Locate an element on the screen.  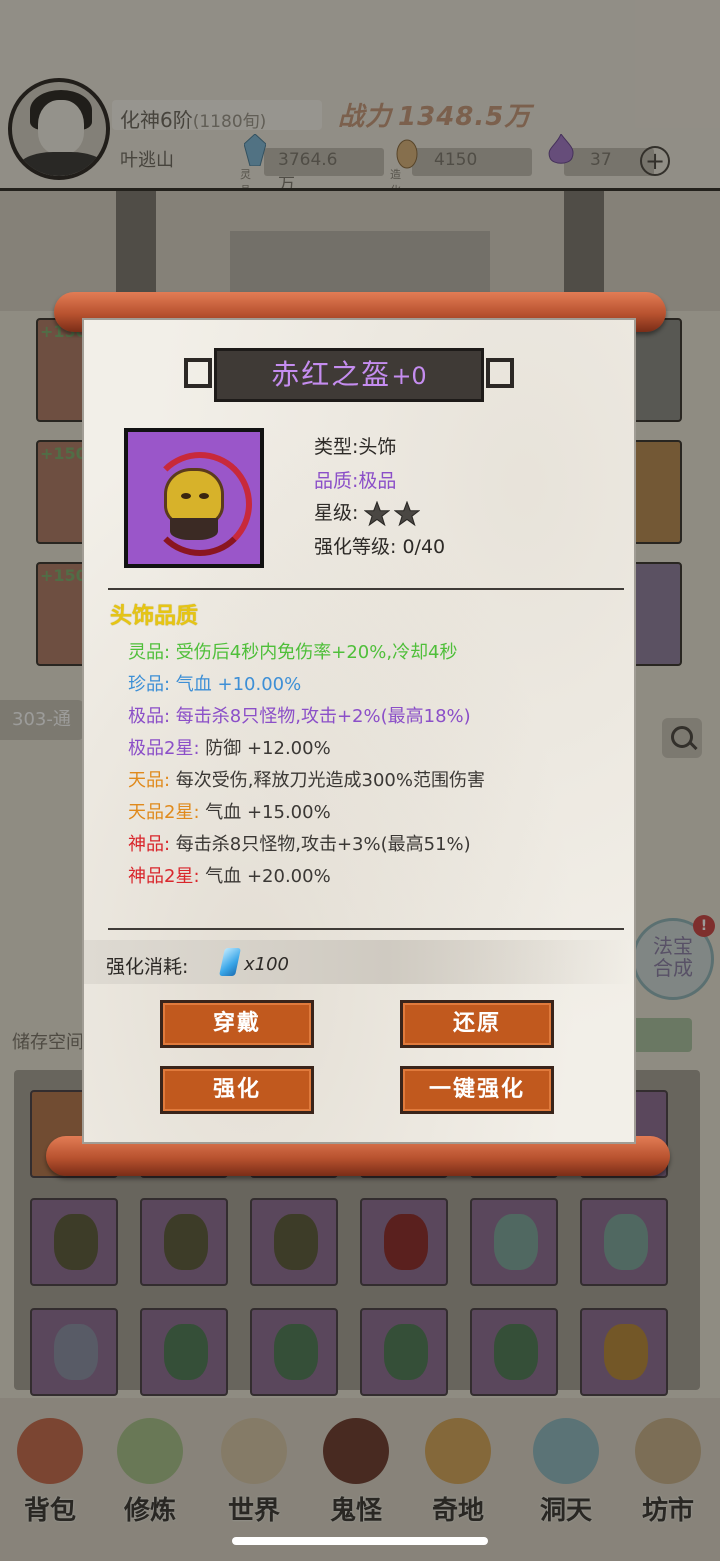
item-quality: 品质:极品 is located at coordinates (355, 481).